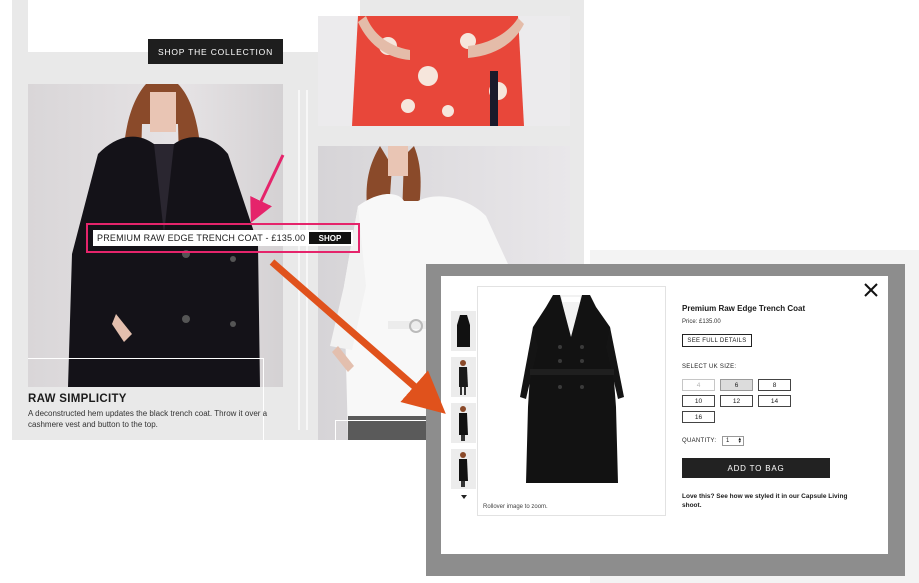 This screenshot has height=583, width=919. What do you see at coordinates (756, 468) in the screenshot?
I see `add-to-bag-button: ADD TO BAG` at bounding box center [756, 468].